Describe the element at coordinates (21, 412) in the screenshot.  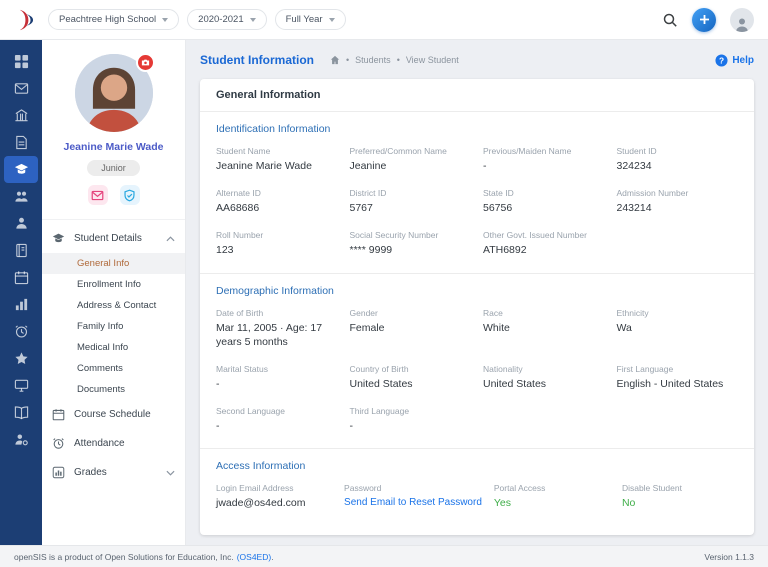
I see `rail-item-library` at that location.